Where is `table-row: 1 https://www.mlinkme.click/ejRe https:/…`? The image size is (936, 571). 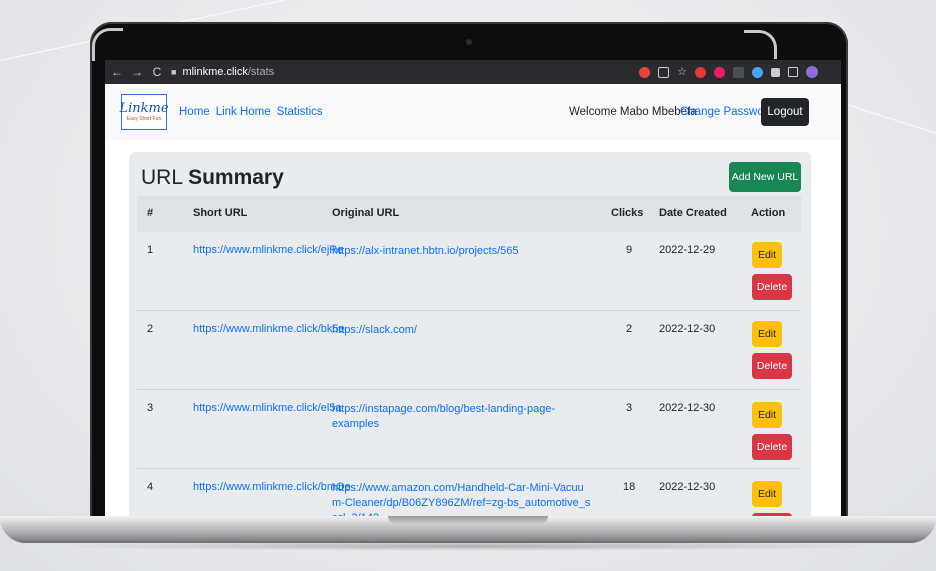
table-row: 1 https://www.mlinkme.click/ejRe https:/… is located at coordinates (469, 271).